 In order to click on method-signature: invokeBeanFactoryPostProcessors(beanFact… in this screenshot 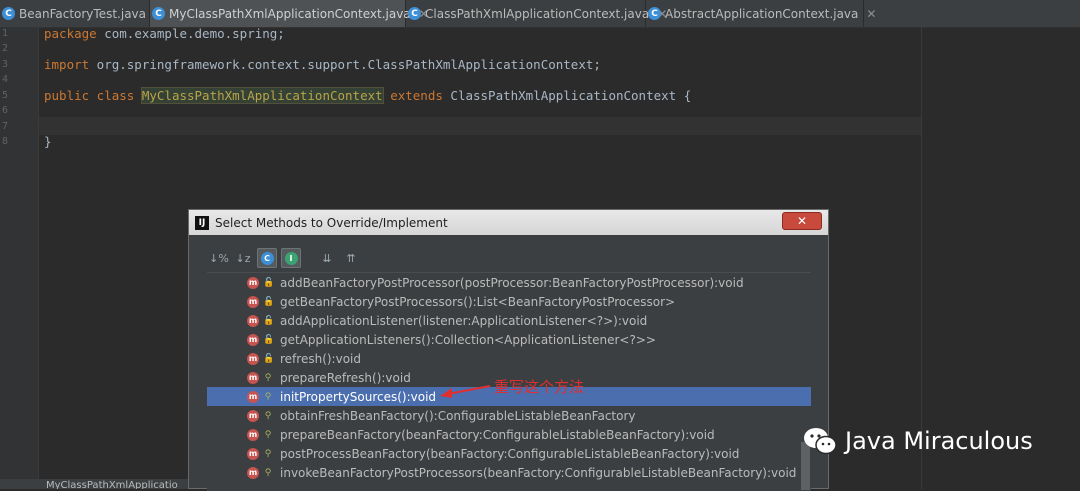, I will do `click(538, 472)`.